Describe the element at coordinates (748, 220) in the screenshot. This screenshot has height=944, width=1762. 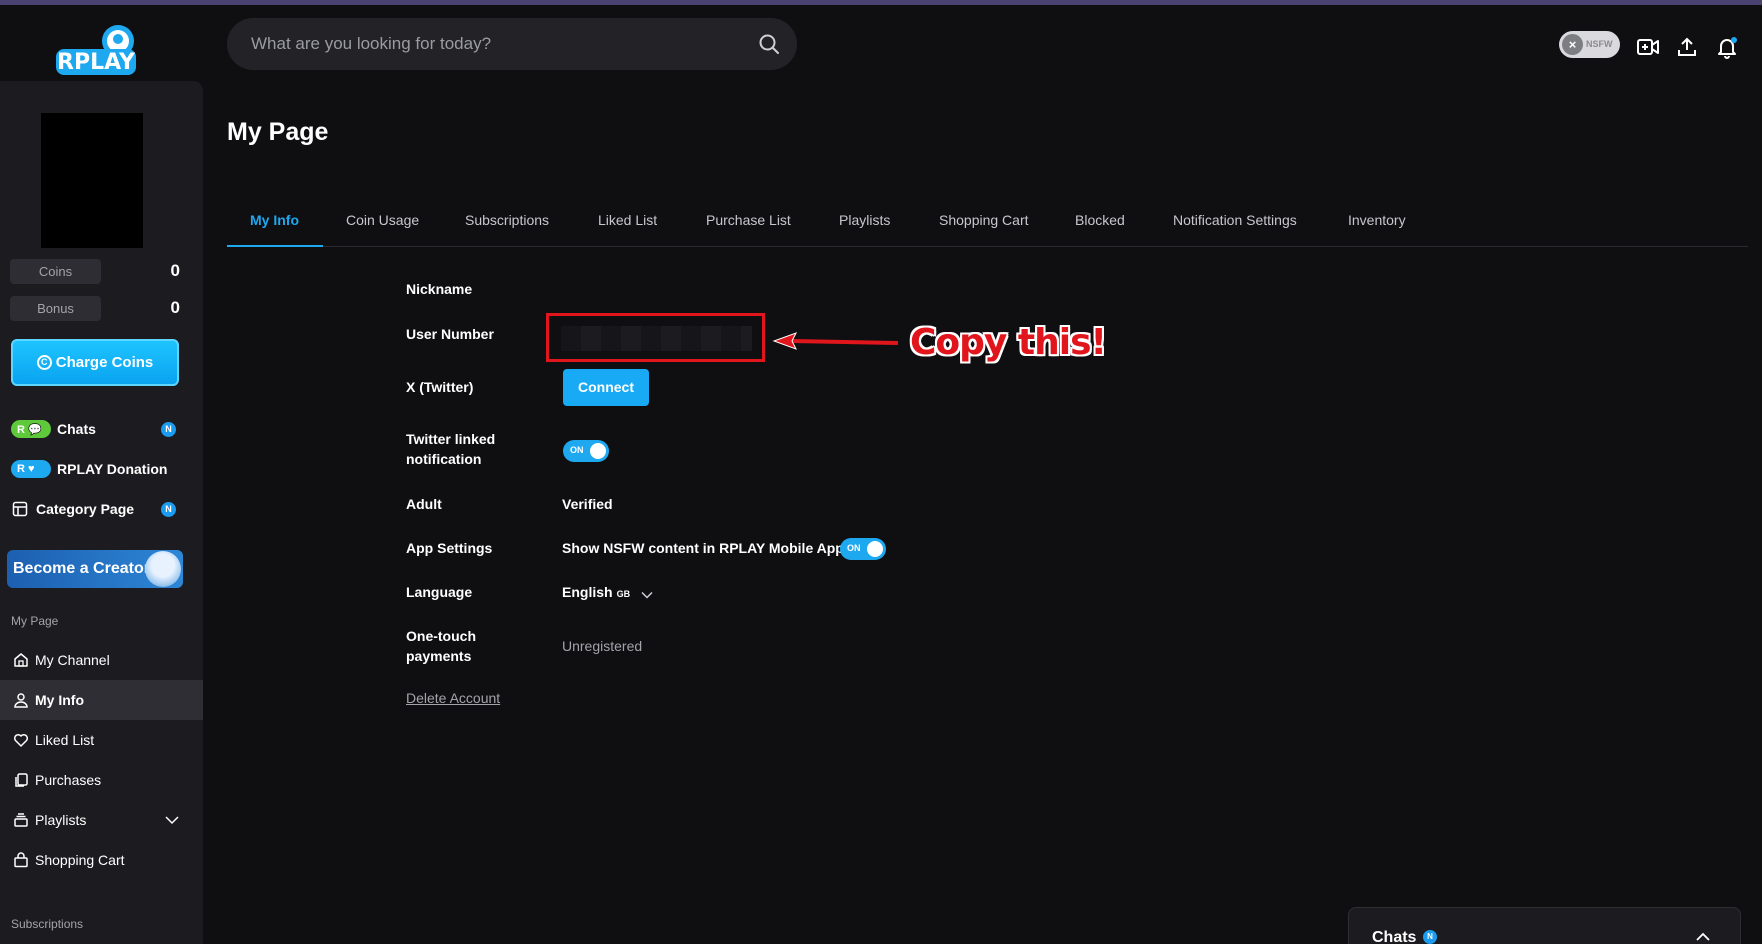
I see `tab-purchase-list: Purchase List` at that location.